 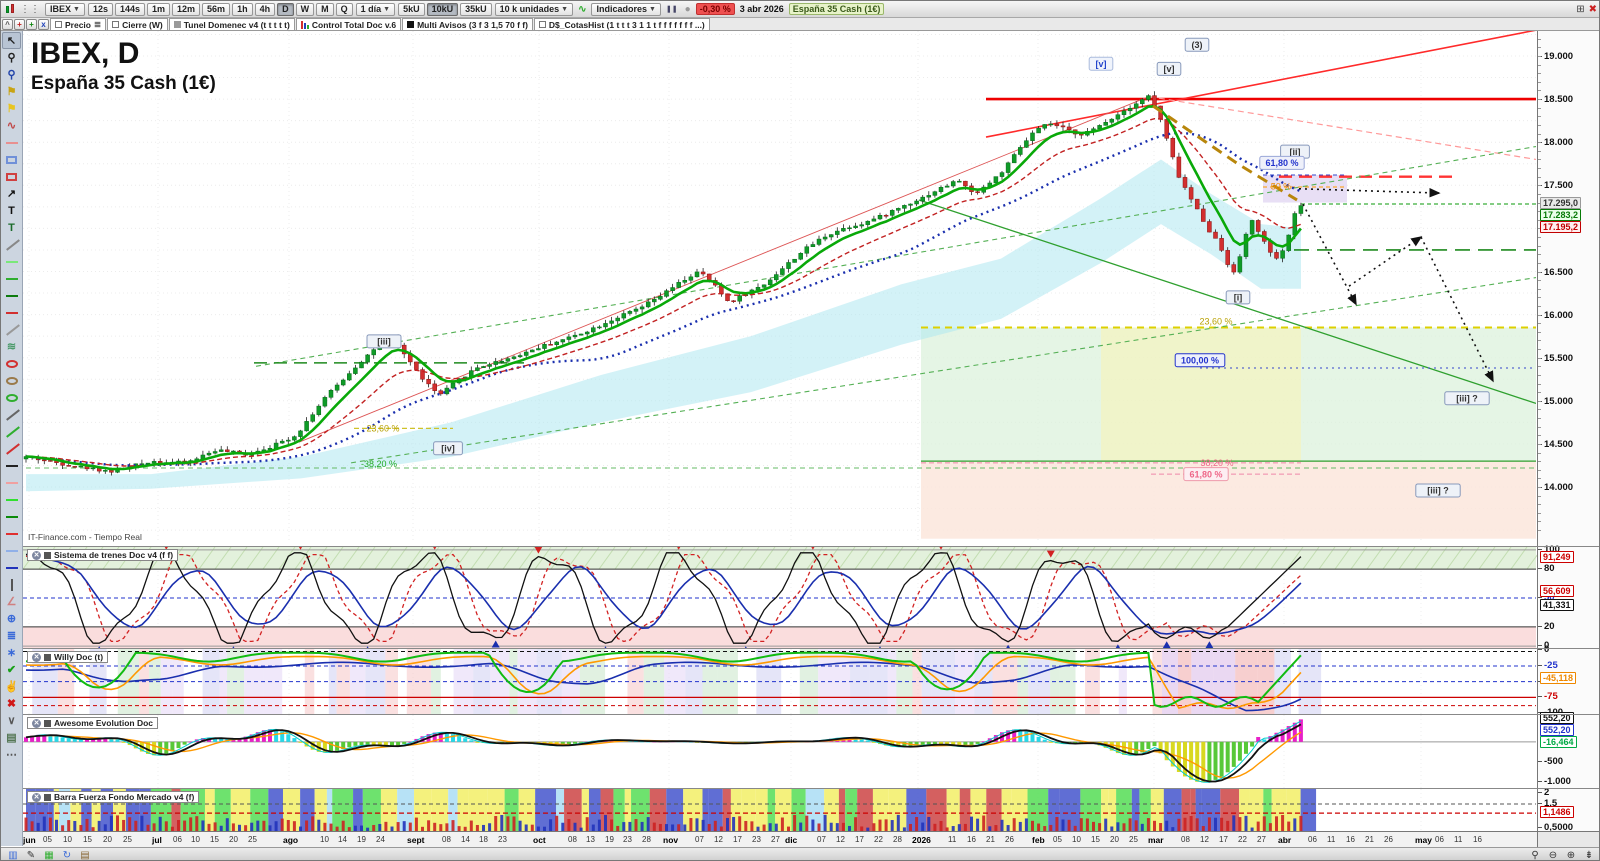 I want to click on ellipse-green-icon, so click(x=11, y=397).